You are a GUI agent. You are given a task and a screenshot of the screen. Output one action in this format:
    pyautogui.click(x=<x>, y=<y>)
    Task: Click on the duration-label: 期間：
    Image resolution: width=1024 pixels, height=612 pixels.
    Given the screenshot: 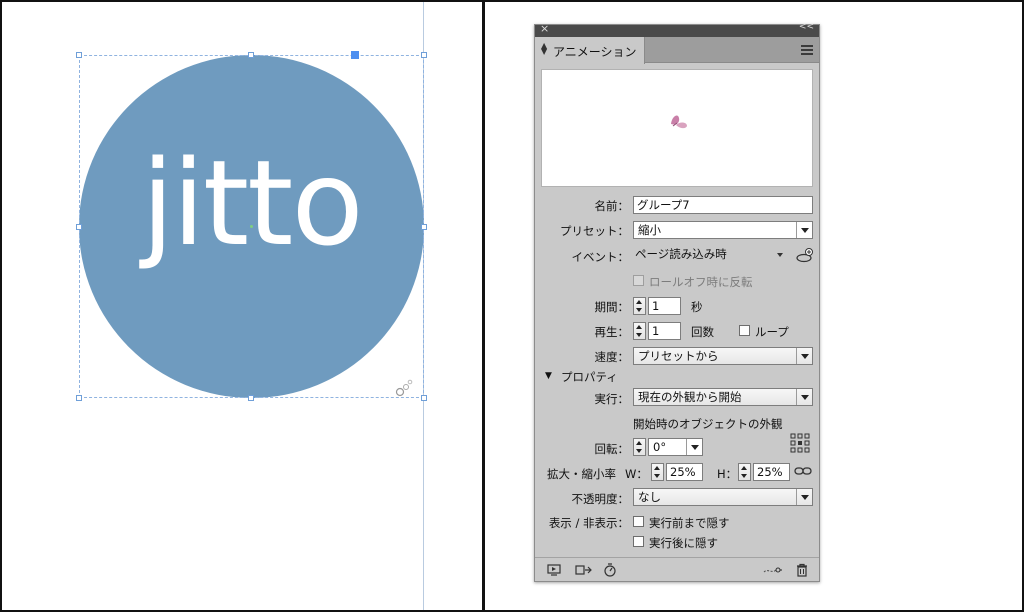 What is the action you would take?
    pyautogui.click(x=612, y=307)
    